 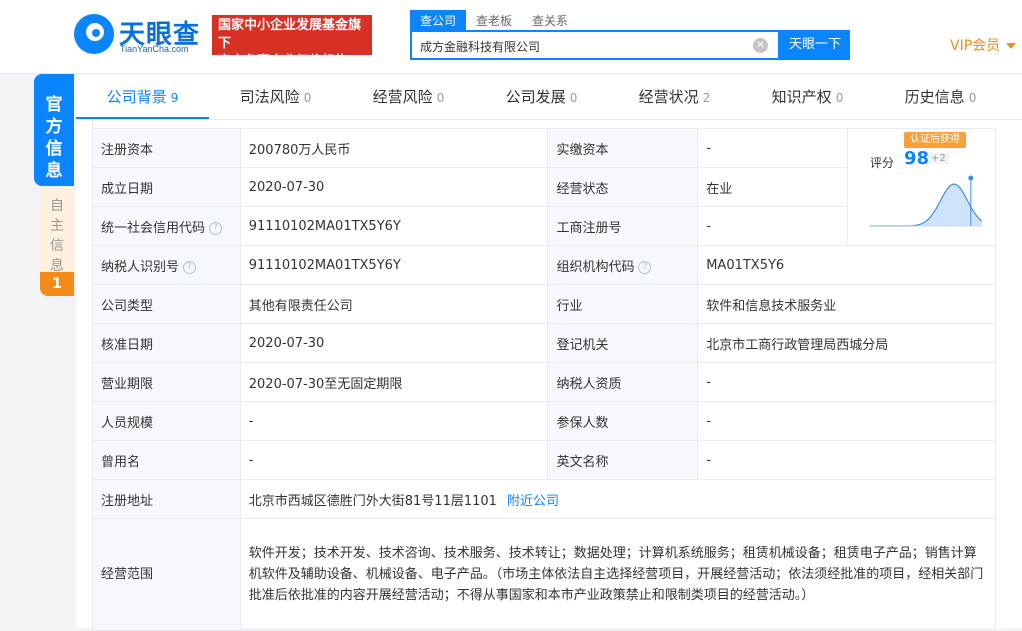 I want to click on field-label: 经营状态, so click(x=623, y=187).